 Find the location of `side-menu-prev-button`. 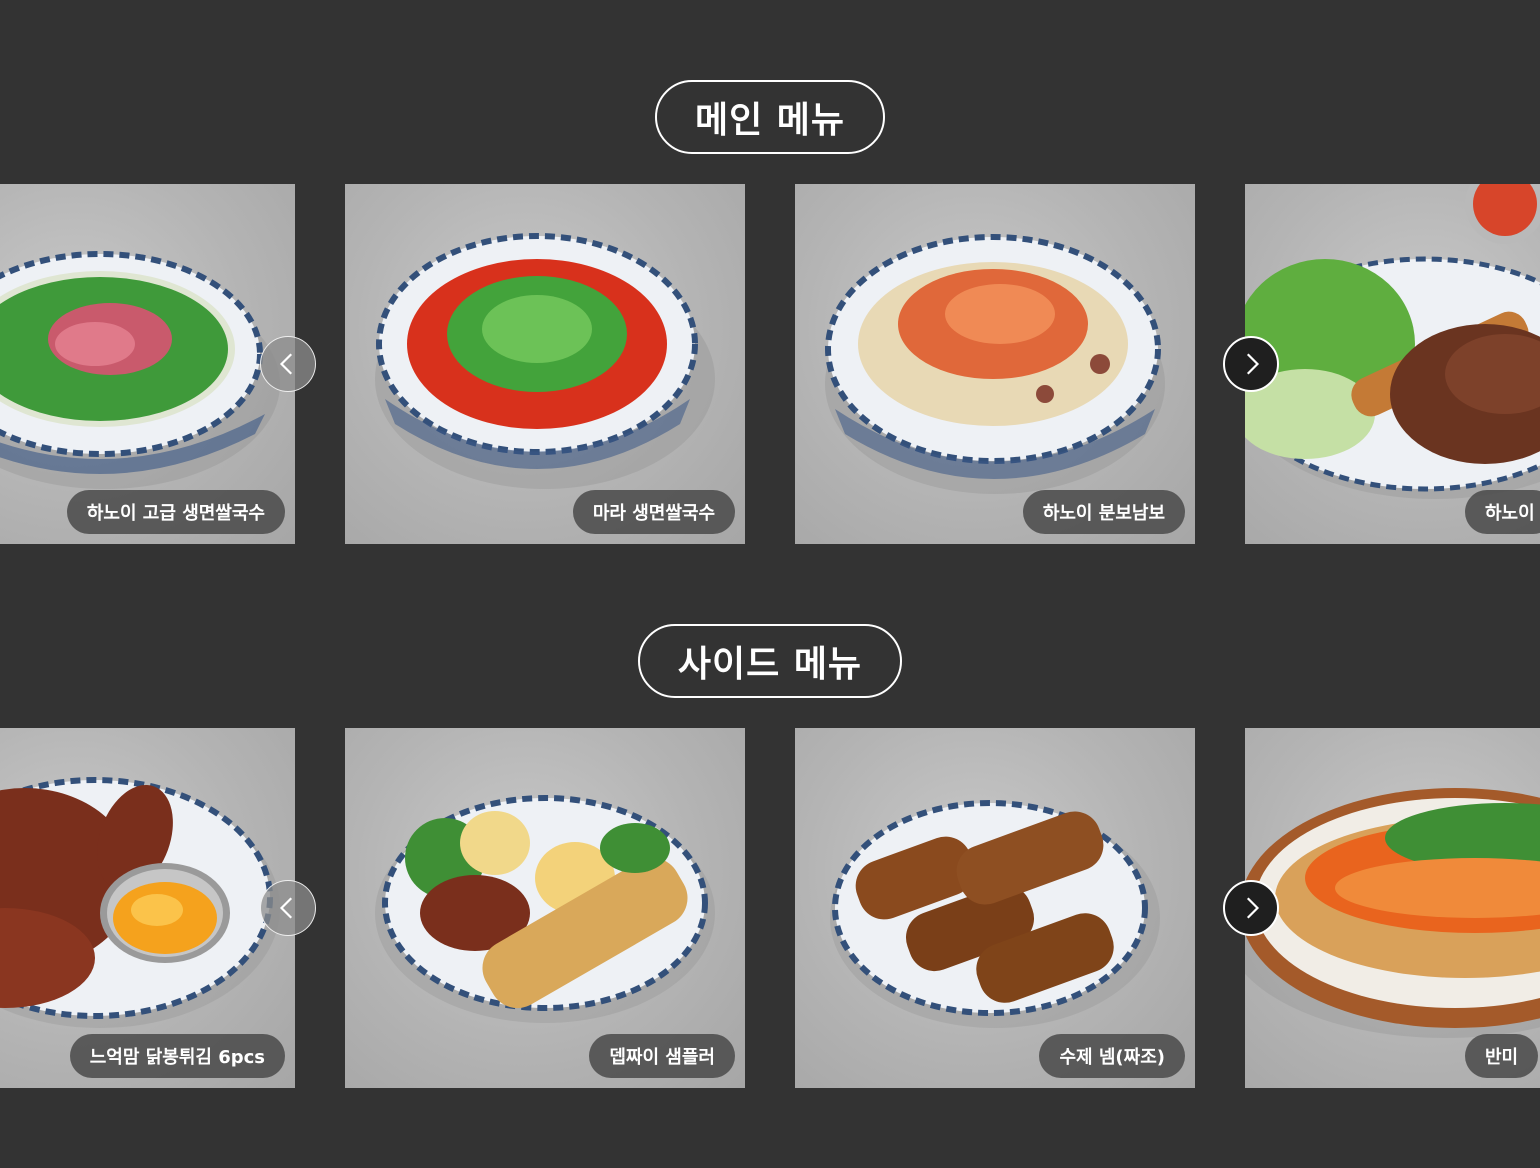

side-menu-prev-button is located at coordinates (288, 908).